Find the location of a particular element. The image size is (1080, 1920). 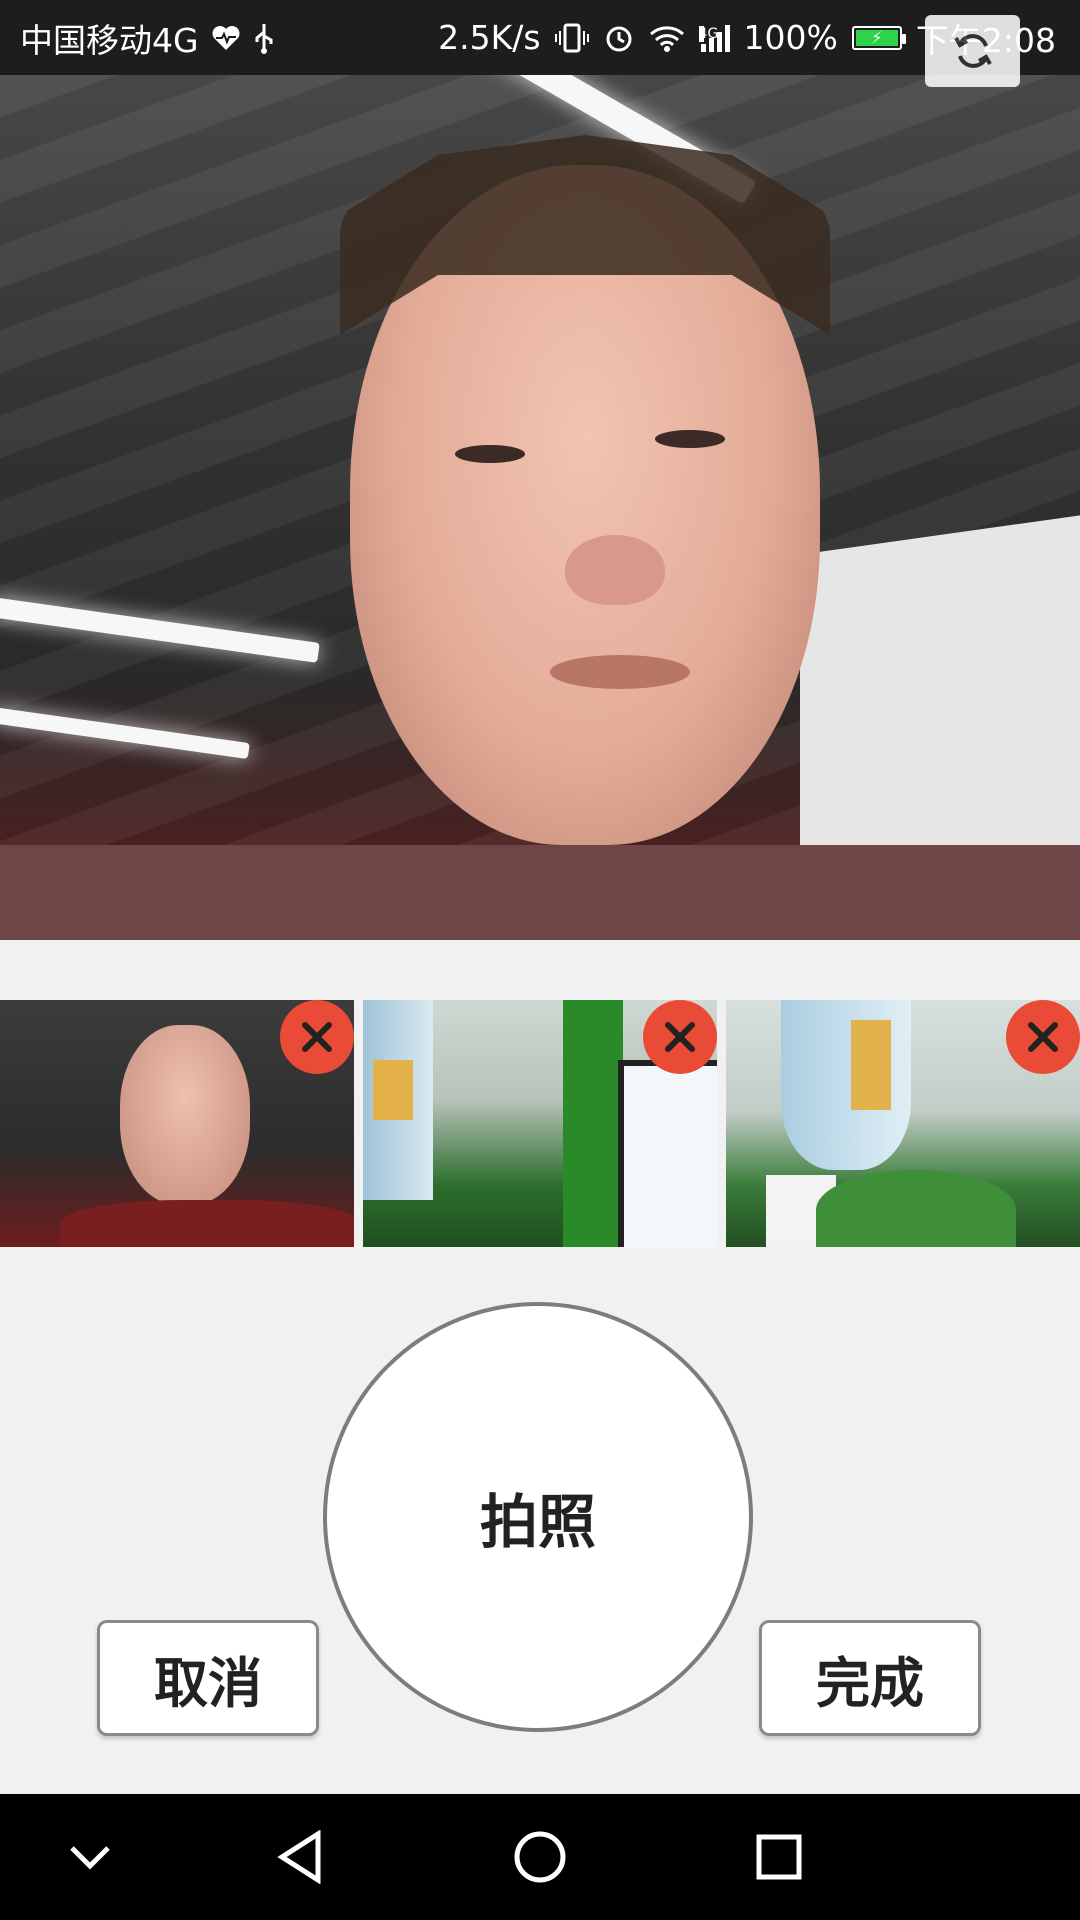

carrier-label: 中国移动4G is located at coordinates (109, 40).